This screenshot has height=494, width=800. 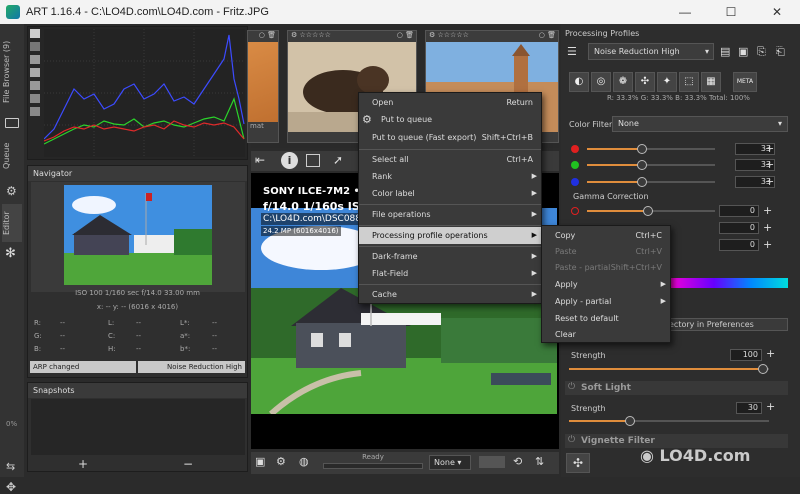 I want to click on status-right: Noise Reduction High, so click(x=191, y=367).